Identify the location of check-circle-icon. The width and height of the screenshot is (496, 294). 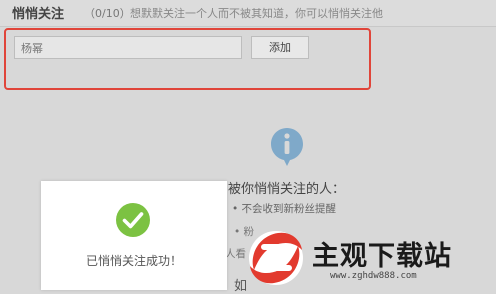
(133, 220).